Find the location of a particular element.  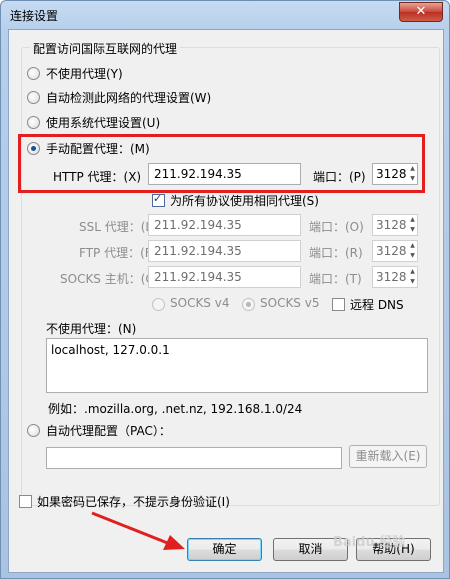

arrow-annotation-icon is located at coordinates (138, 530).